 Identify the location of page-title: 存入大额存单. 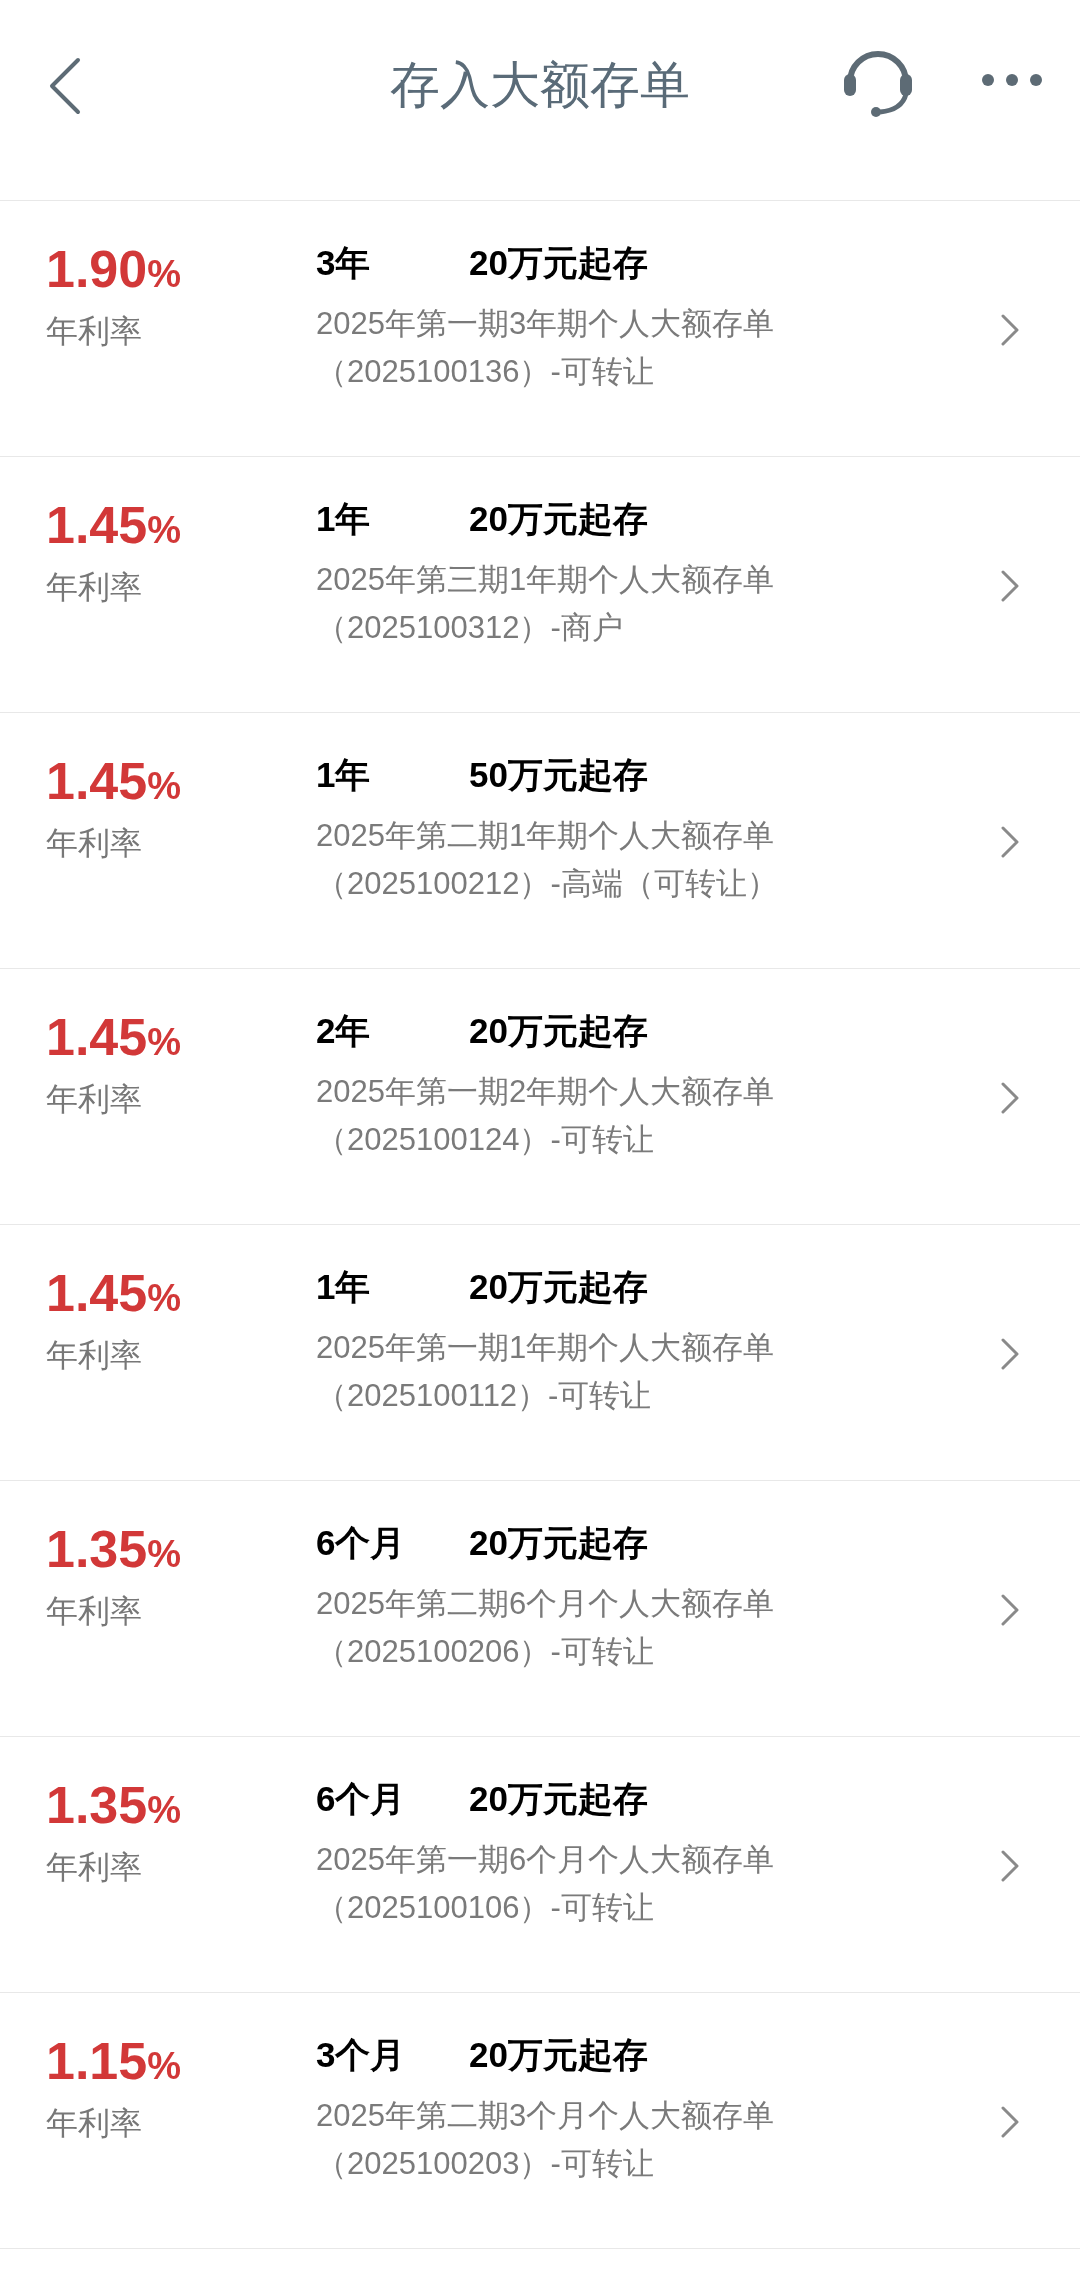
(540, 85).